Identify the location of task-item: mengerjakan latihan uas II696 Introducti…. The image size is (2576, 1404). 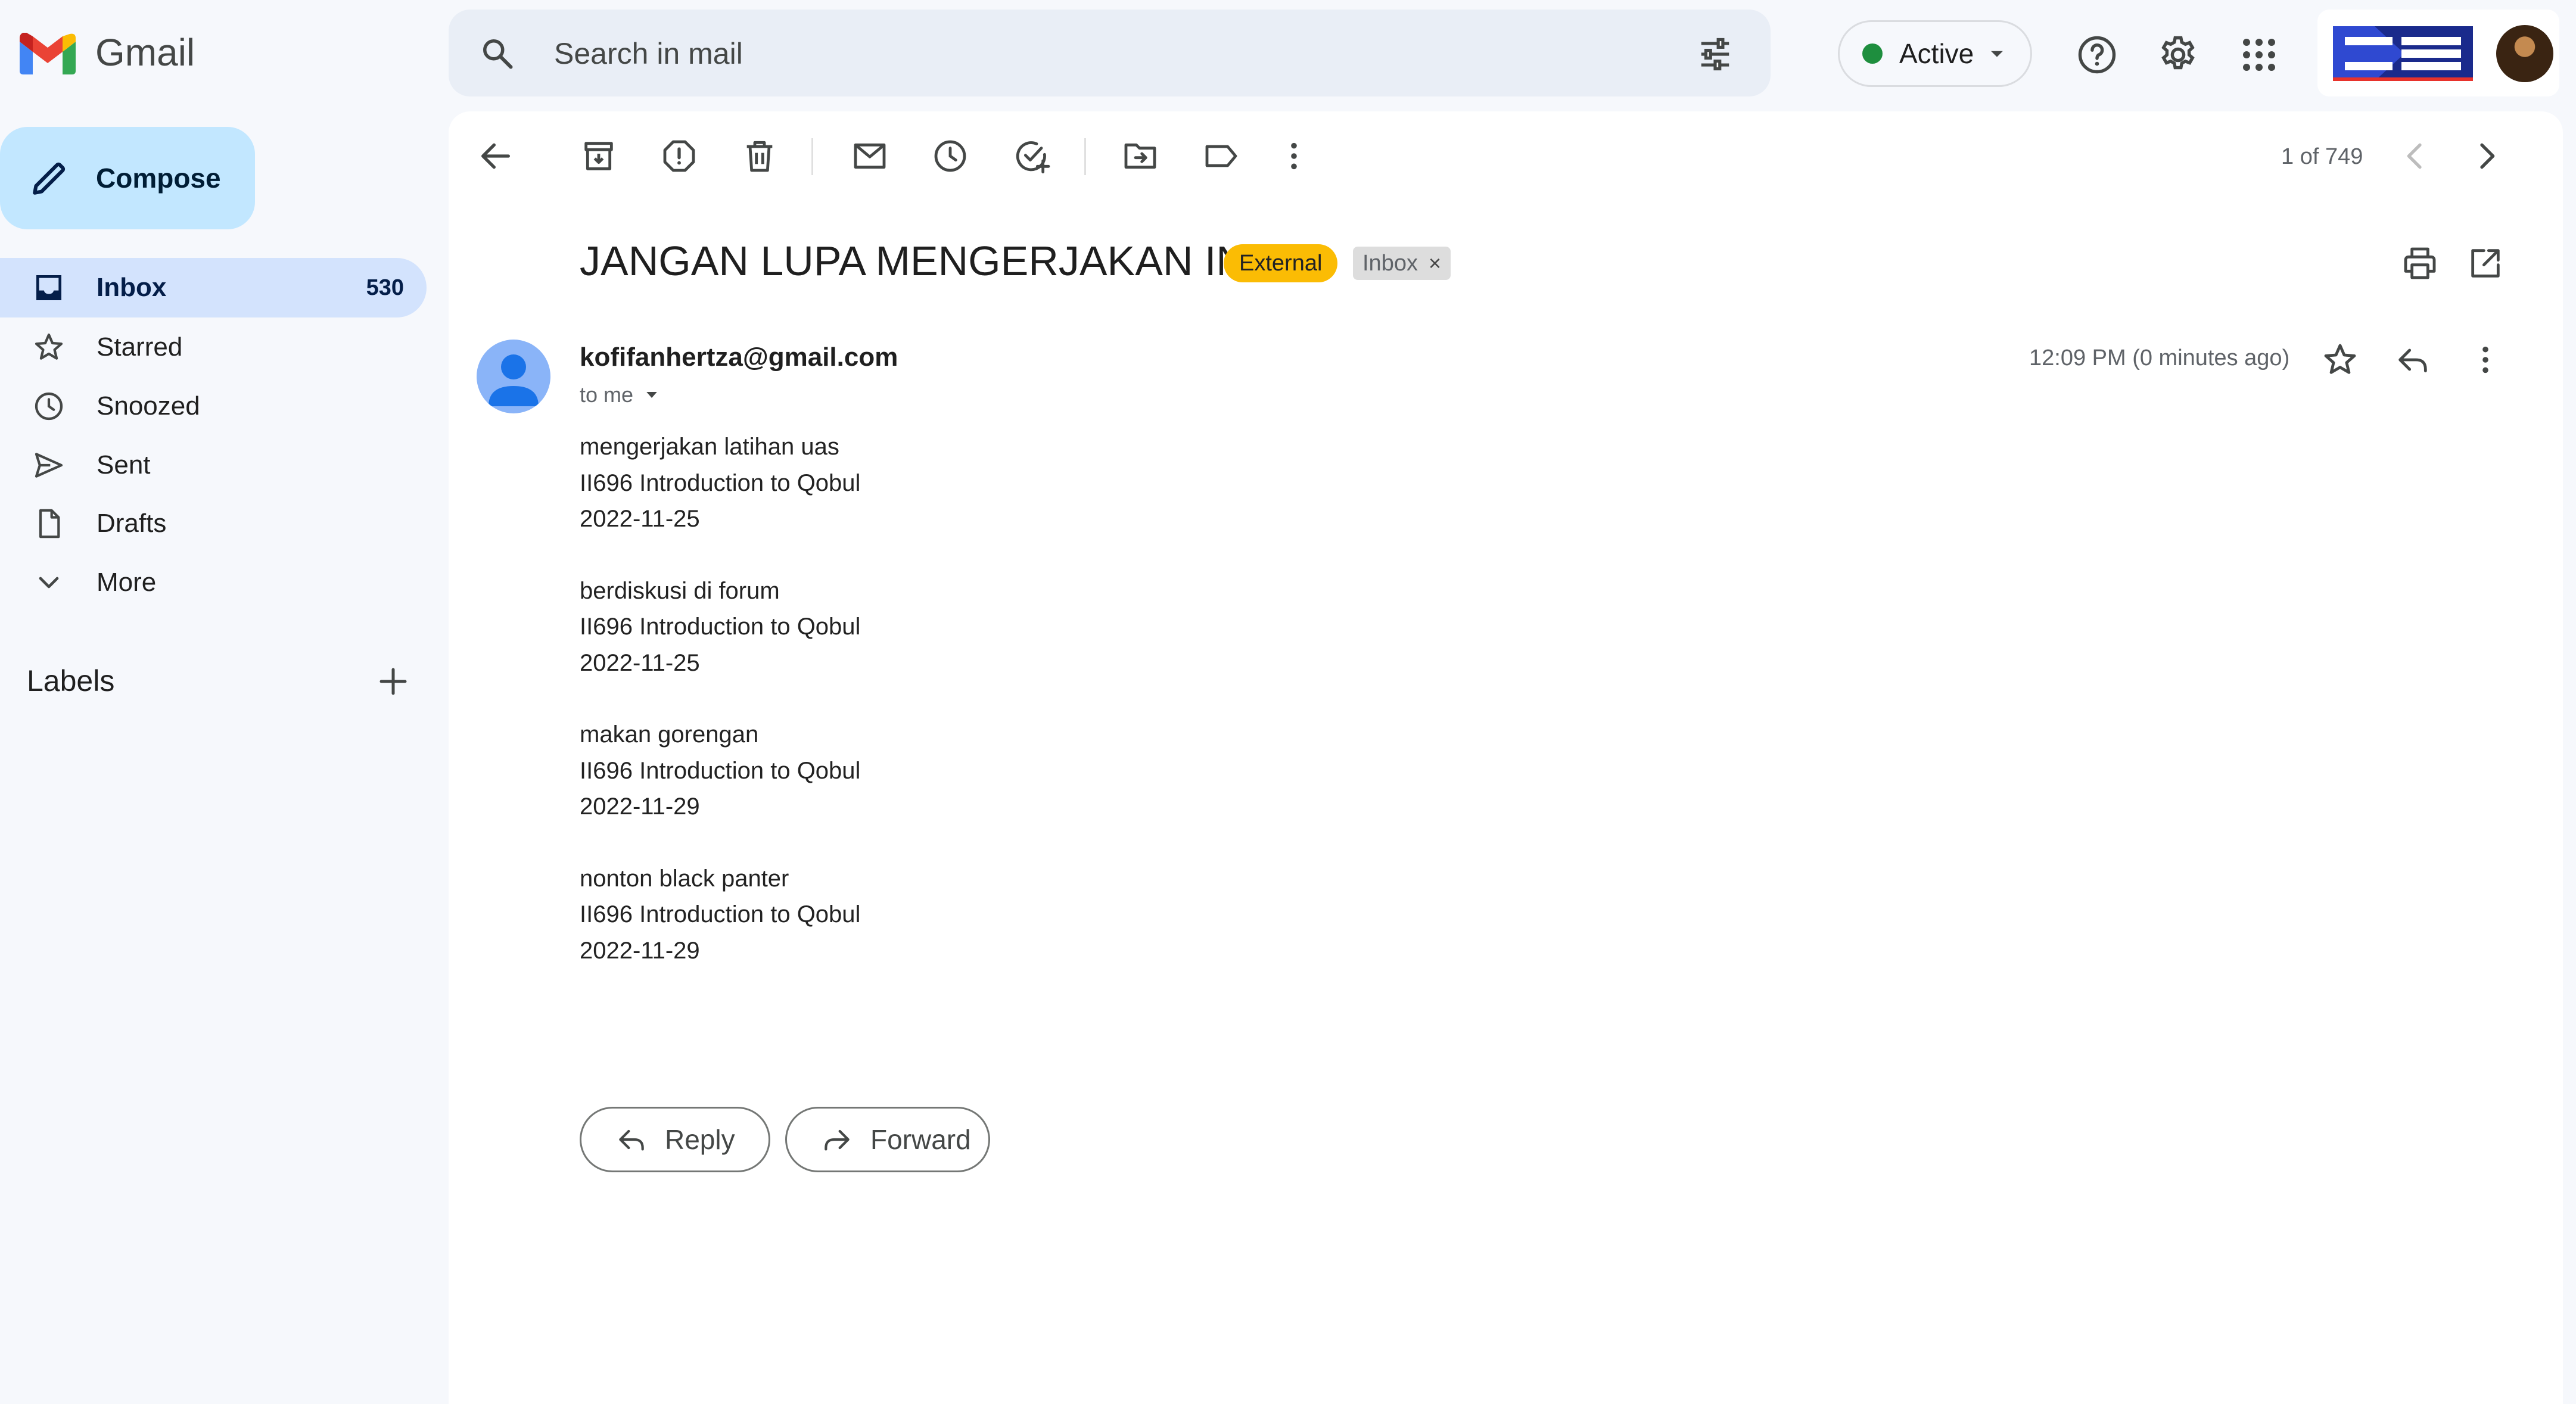
(720, 483).